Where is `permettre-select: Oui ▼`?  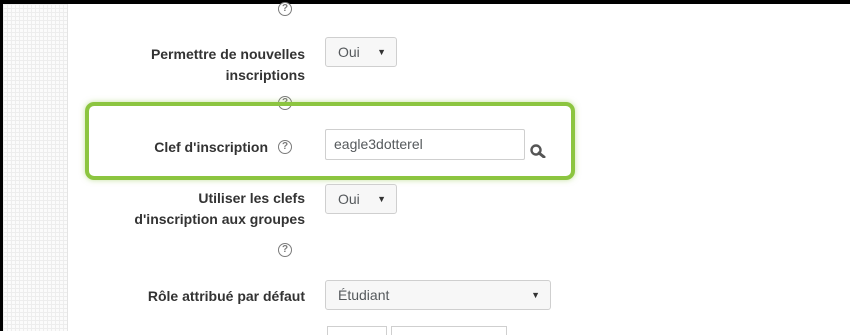
permettre-select: Oui ▼ is located at coordinates (361, 52).